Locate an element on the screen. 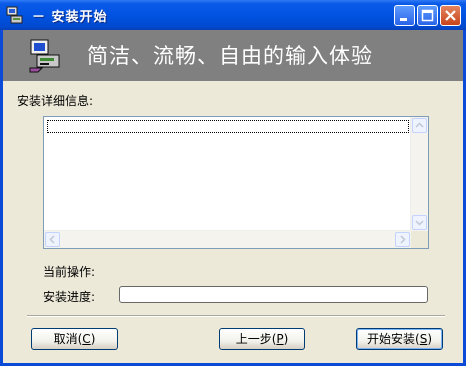  header-banner: 简洁、流畅、自由的输入体验 is located at coordinates (233, 55).